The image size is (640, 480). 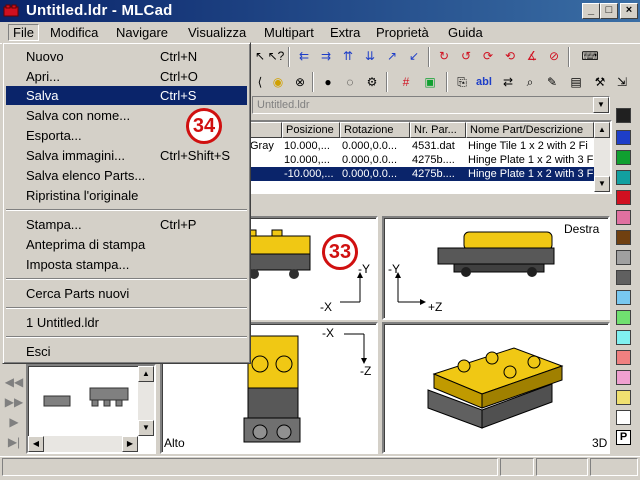 I want to click on color-swatch-teal, so click(x=623, y=177).